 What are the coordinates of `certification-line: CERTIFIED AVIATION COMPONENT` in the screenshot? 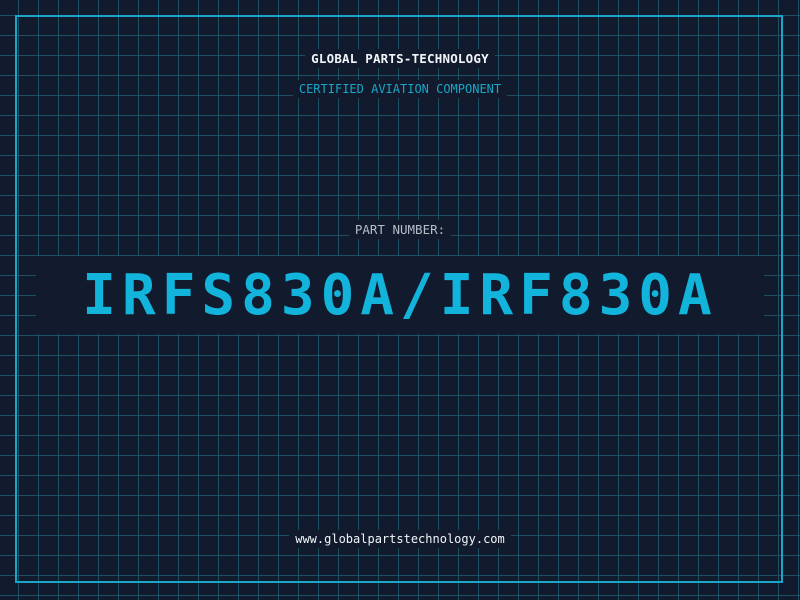 It's located at (400, 89).